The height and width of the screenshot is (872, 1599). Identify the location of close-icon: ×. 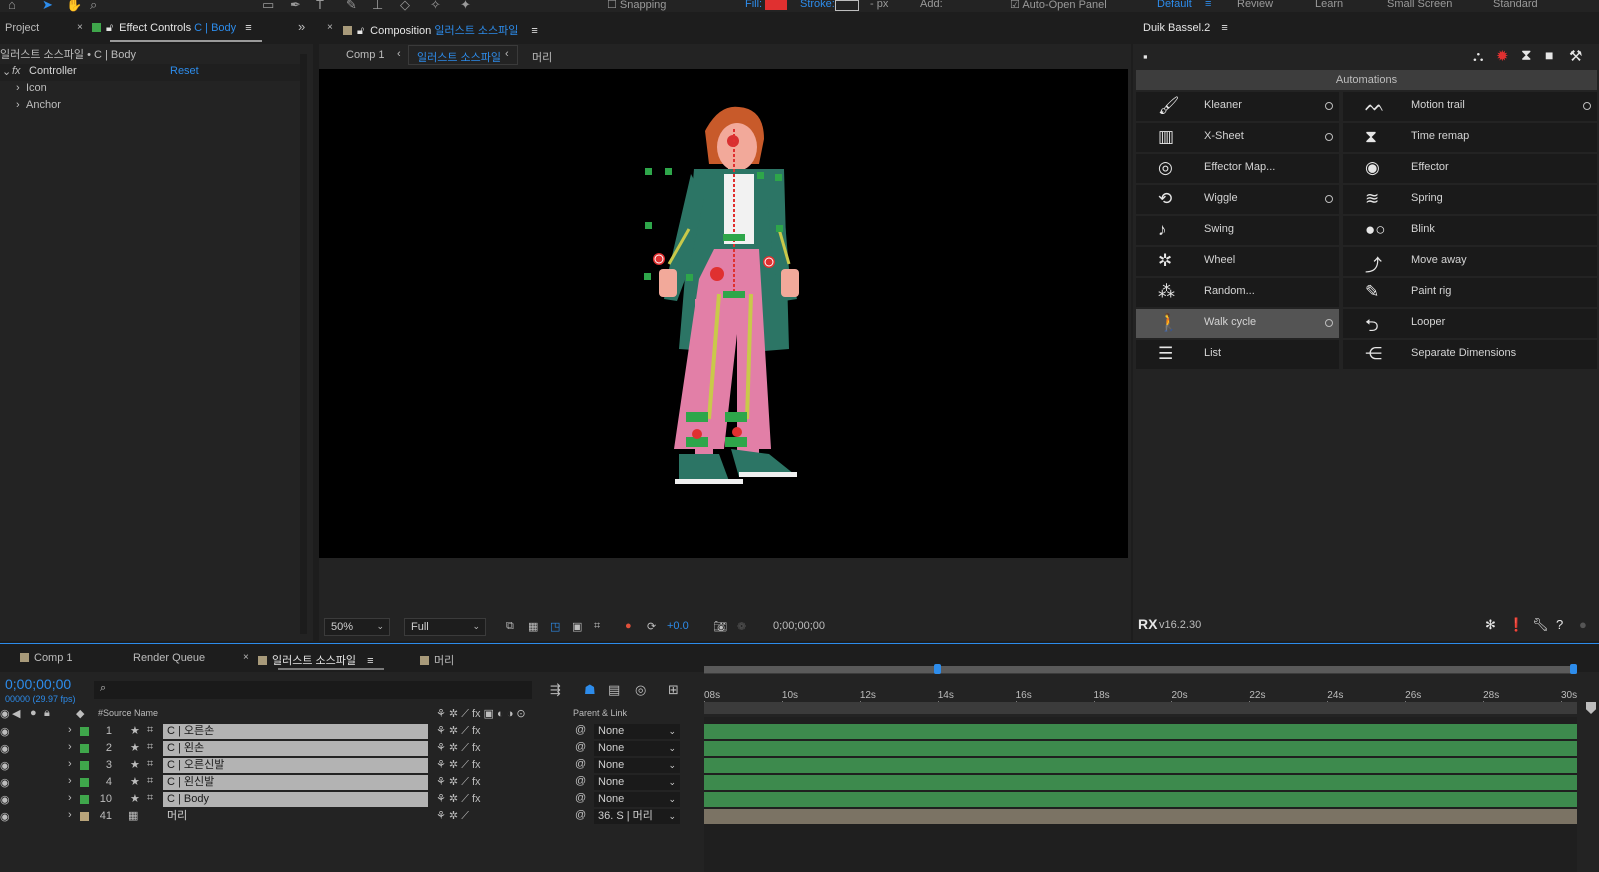
(330, 27).